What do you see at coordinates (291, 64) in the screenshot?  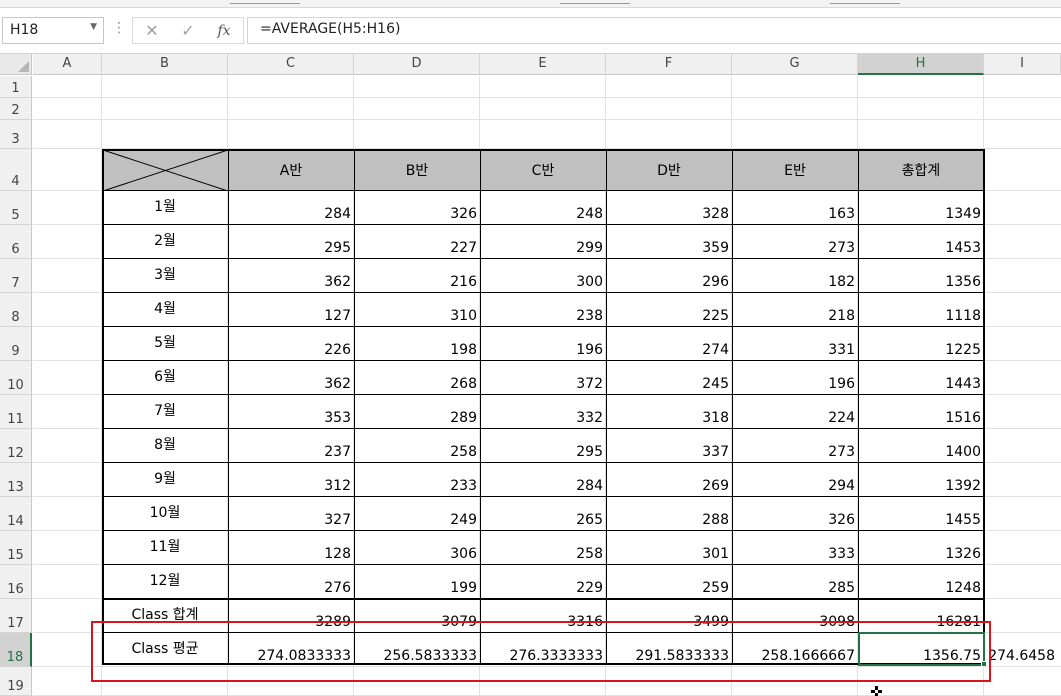 I see `column-header-c: C` at bounding box center [291, 64].